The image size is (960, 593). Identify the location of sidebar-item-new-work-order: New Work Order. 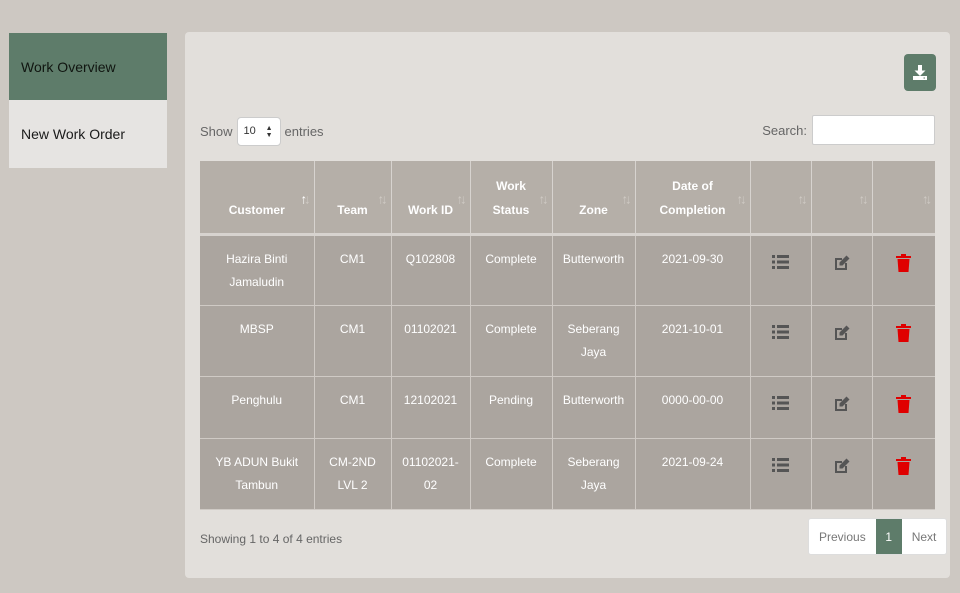
(88, 134).